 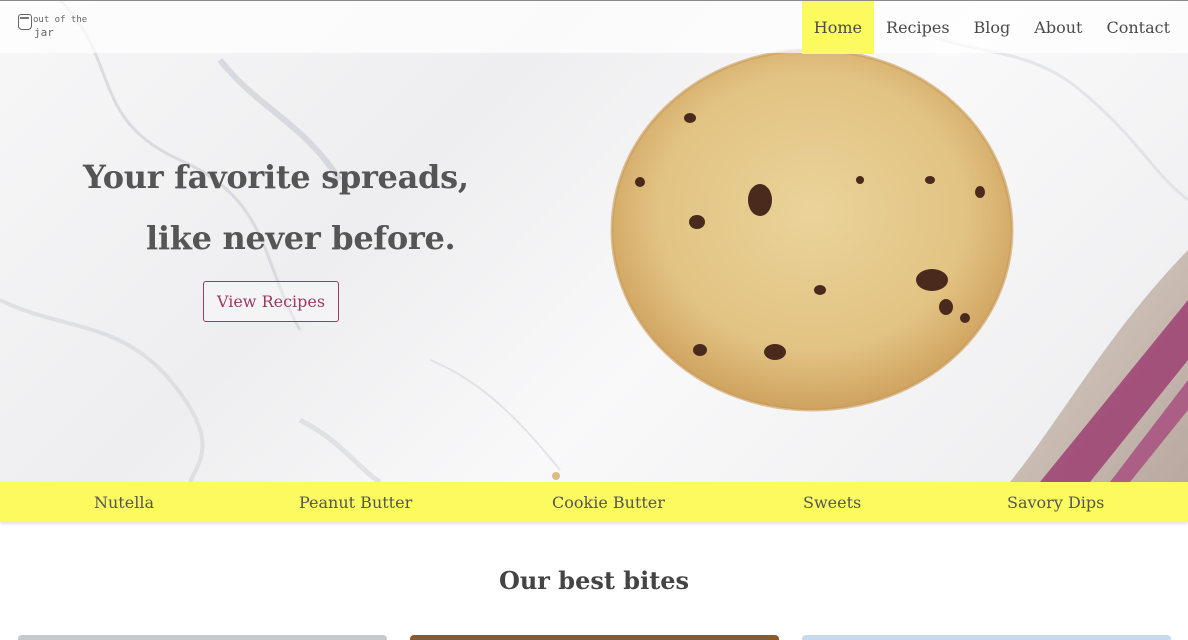 What do you see at coordinates (44, 32) in the screenshot?
I see `logo-text-line2: jar` at bounding box center [44, 32].